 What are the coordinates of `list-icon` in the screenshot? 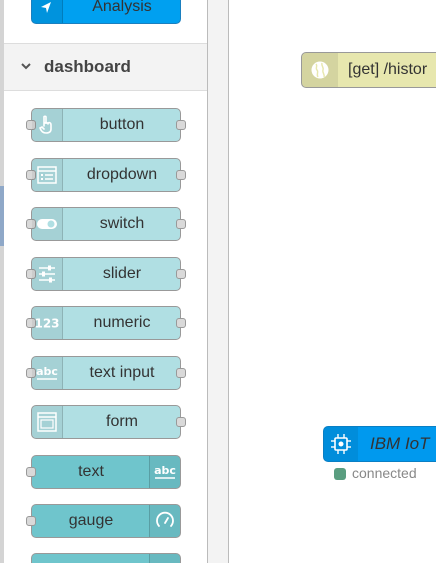 It's located at (47, 175).